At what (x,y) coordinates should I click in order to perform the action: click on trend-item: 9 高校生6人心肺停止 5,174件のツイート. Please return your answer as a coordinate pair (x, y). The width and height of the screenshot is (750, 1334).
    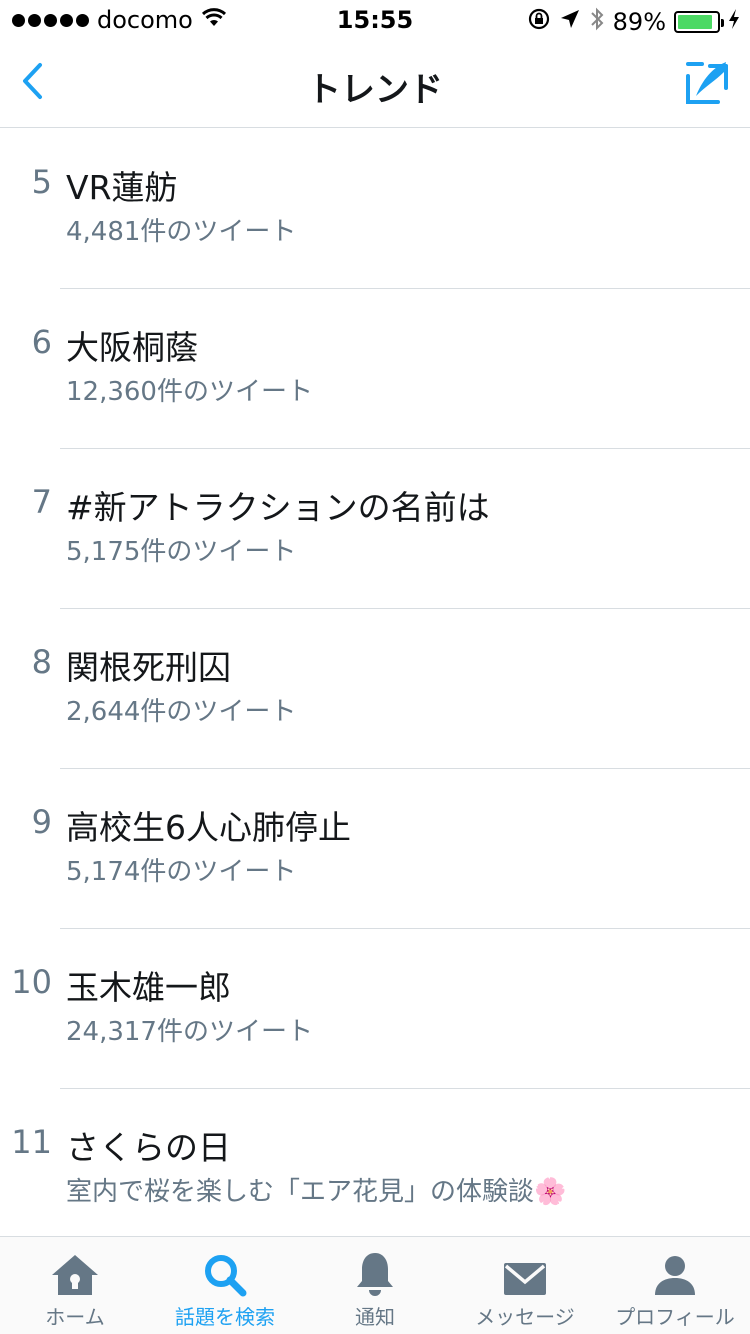
    Looking at the image, I should click on (375, 849).